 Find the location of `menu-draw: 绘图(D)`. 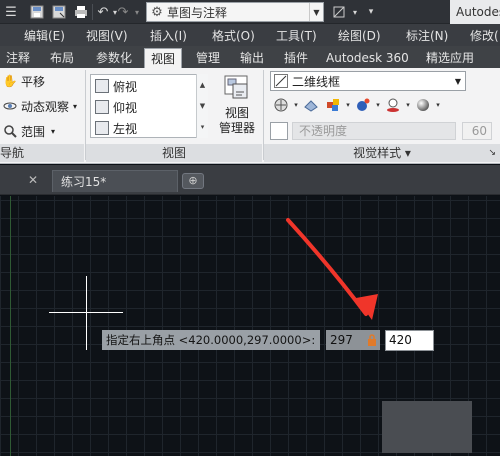

menu-draw: 绘图(D) is located at coordinates (359, 35).